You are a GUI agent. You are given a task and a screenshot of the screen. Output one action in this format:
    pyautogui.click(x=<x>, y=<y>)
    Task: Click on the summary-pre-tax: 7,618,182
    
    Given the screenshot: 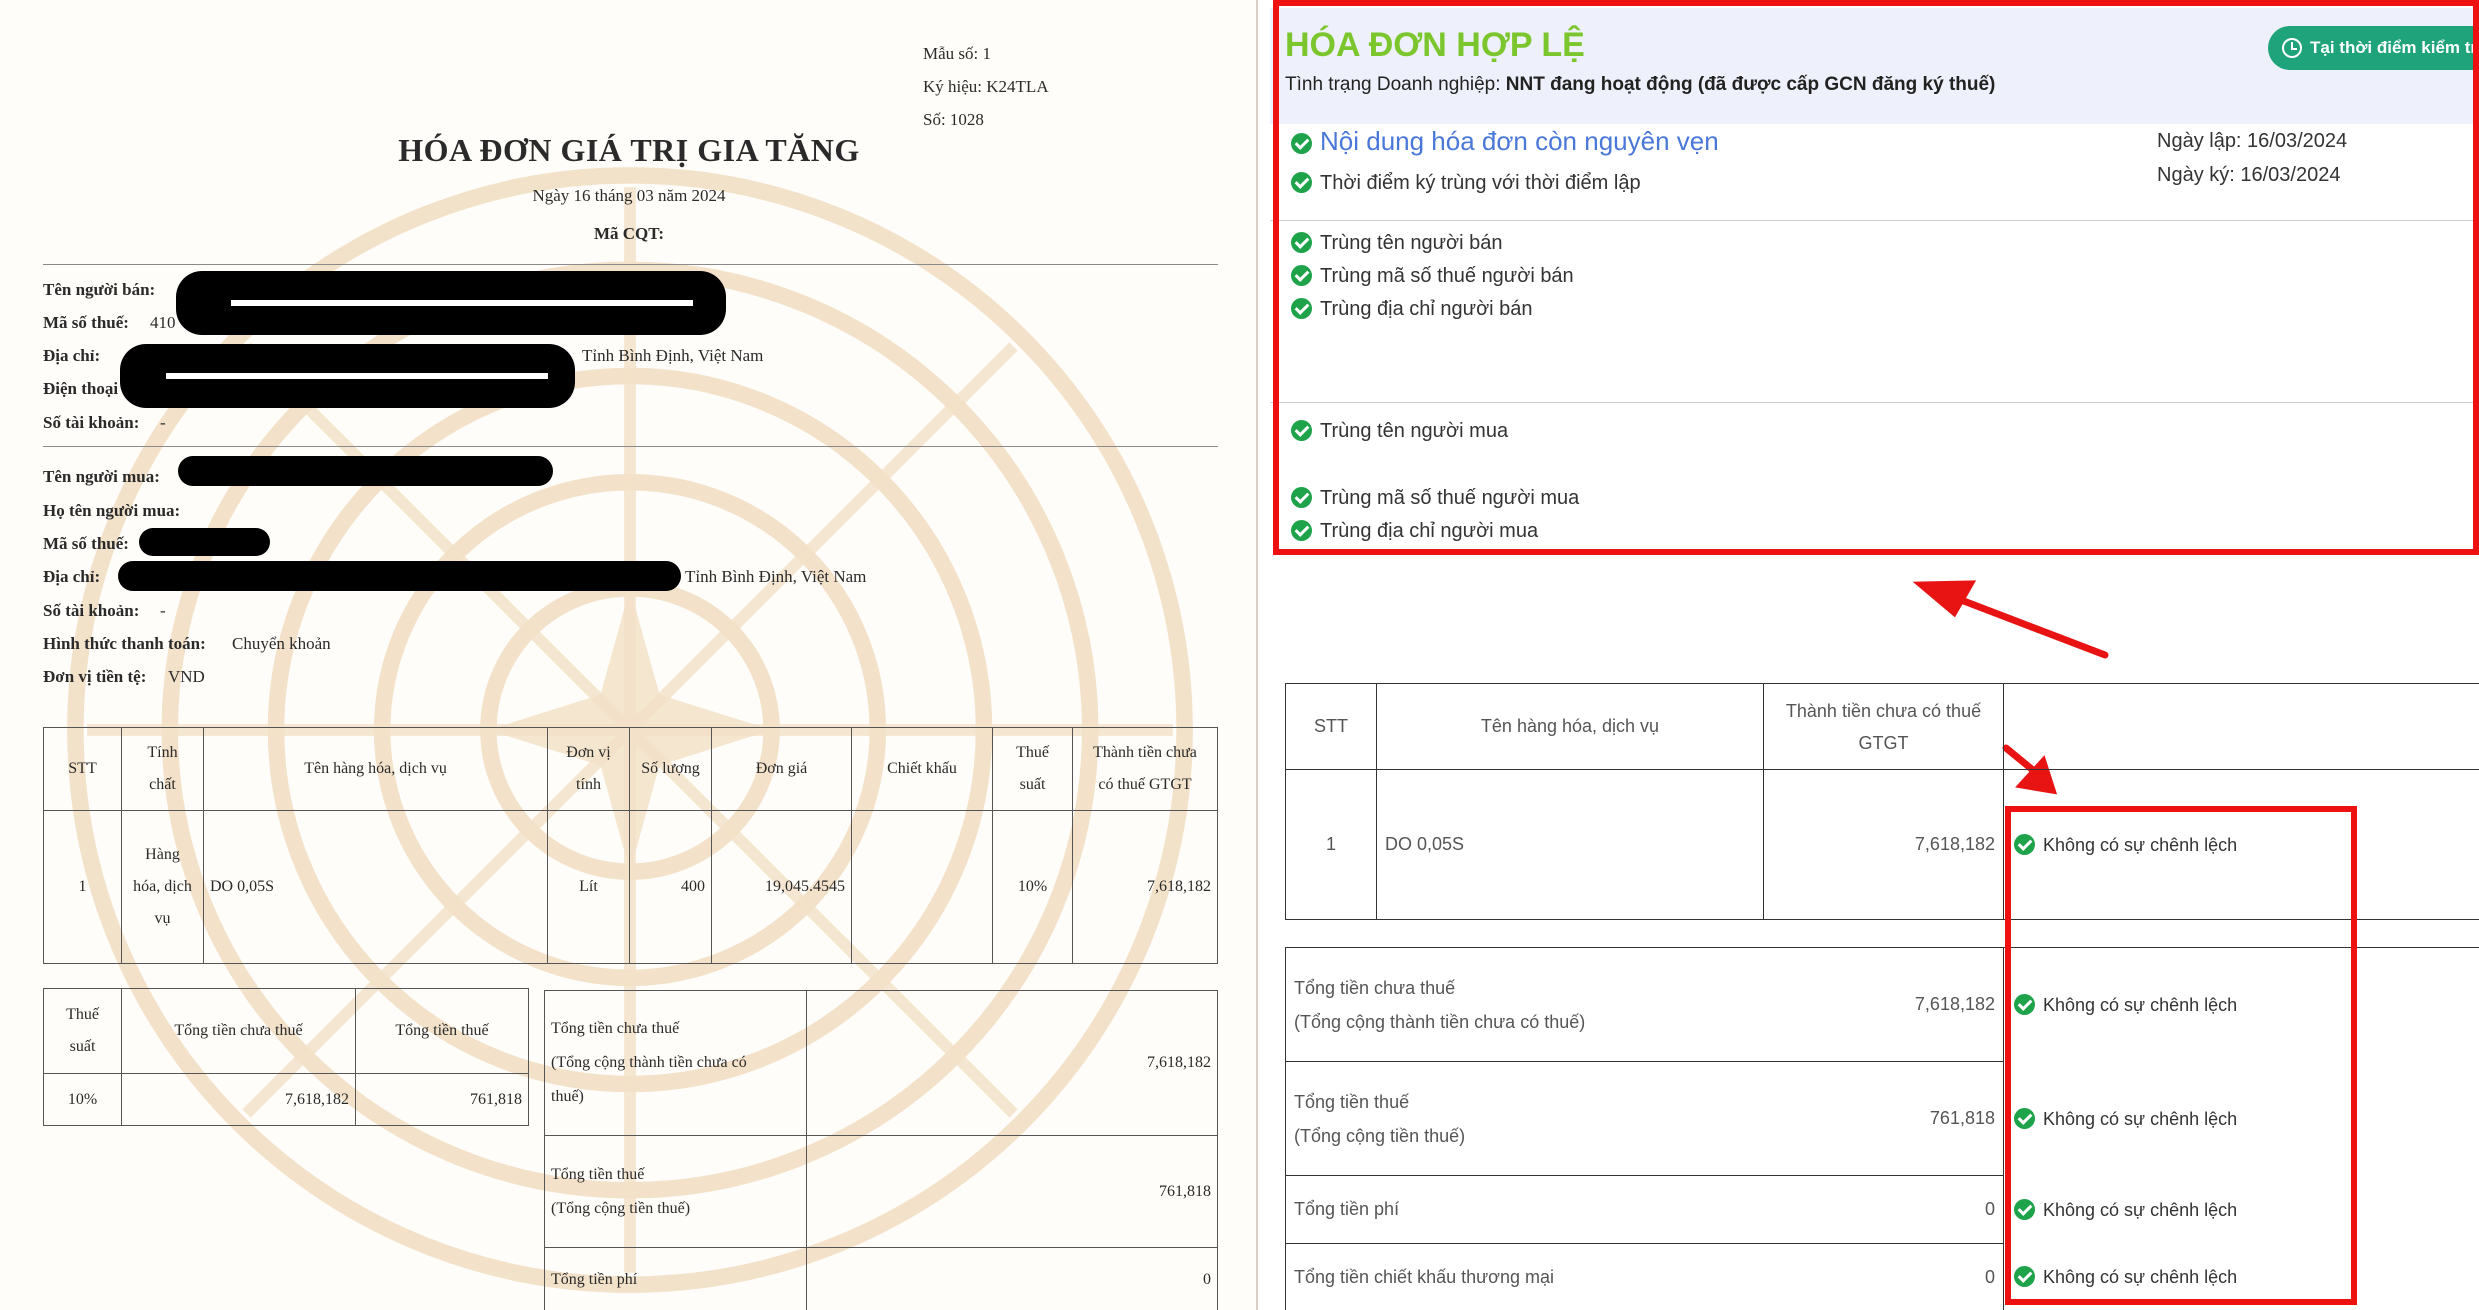 What is the action you would take?
    pyautogui.click(x=238, y=1099)
    